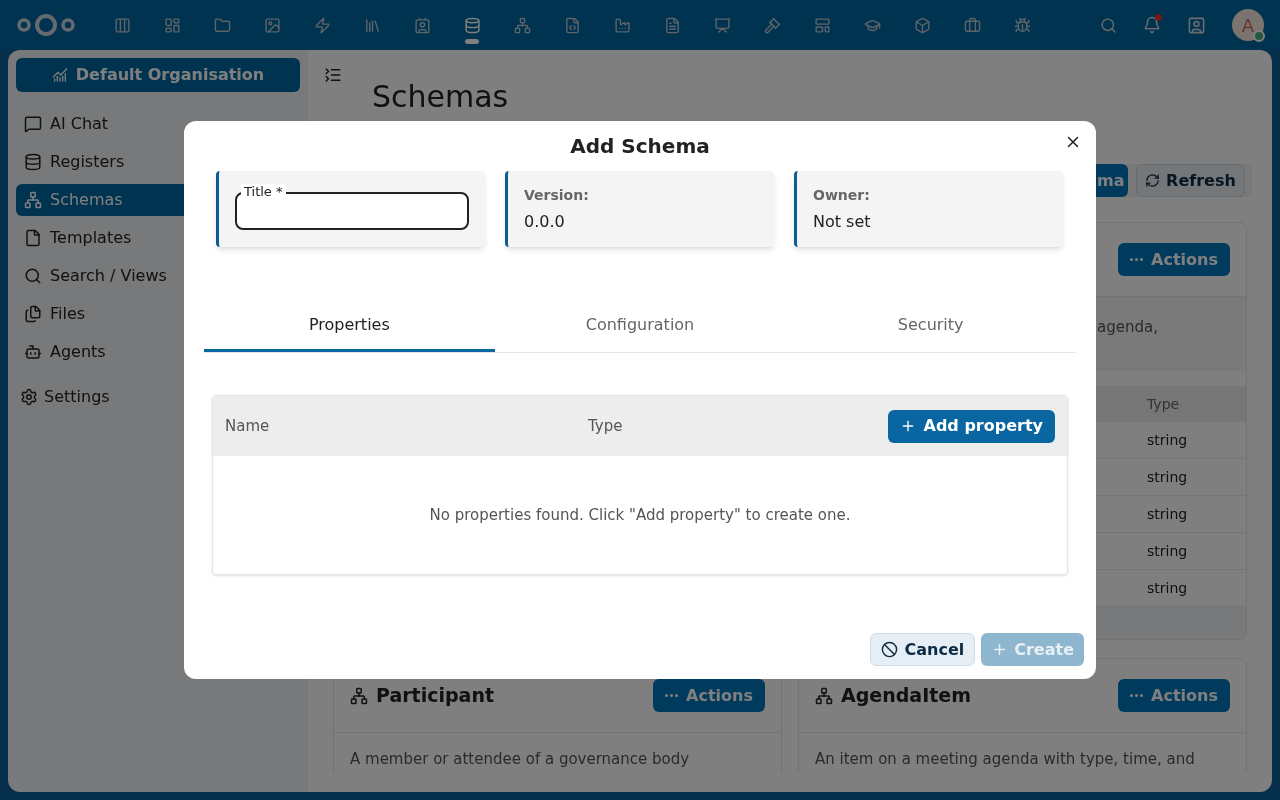  I want to click on contacts-icon, so click(1196, 25).